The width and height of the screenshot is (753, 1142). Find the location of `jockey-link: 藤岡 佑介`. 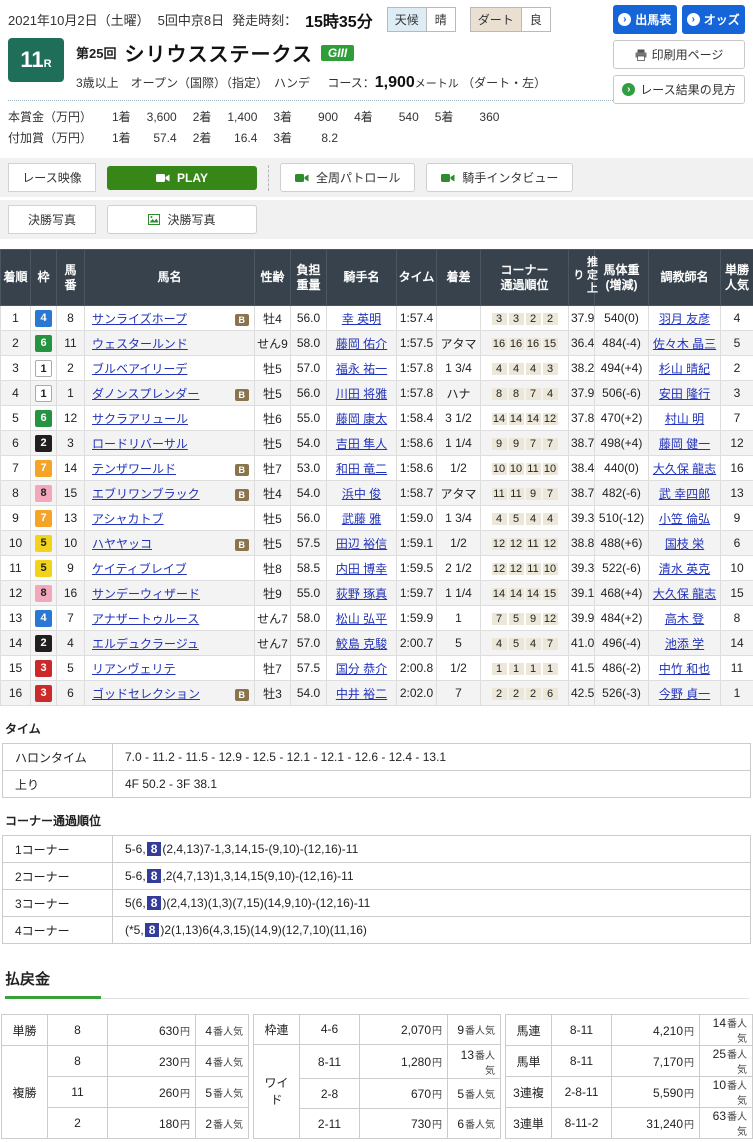

jockey-link: 藤岡 佑介 is located at coordinates (361, 344).